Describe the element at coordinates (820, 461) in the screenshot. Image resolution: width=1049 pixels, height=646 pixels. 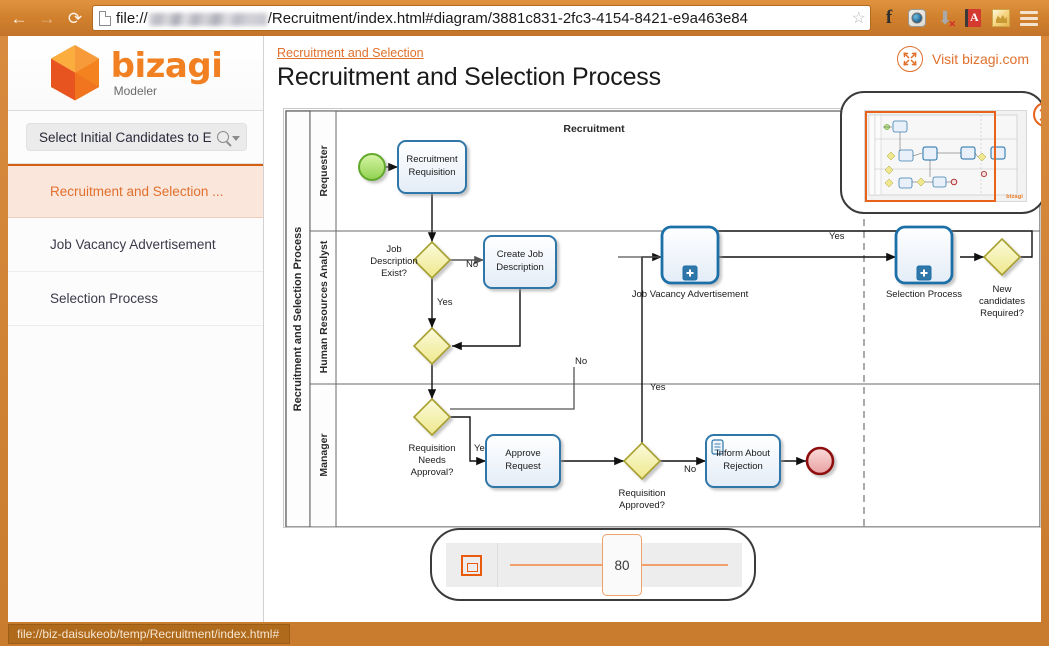
I see `node-end-event` at that location.